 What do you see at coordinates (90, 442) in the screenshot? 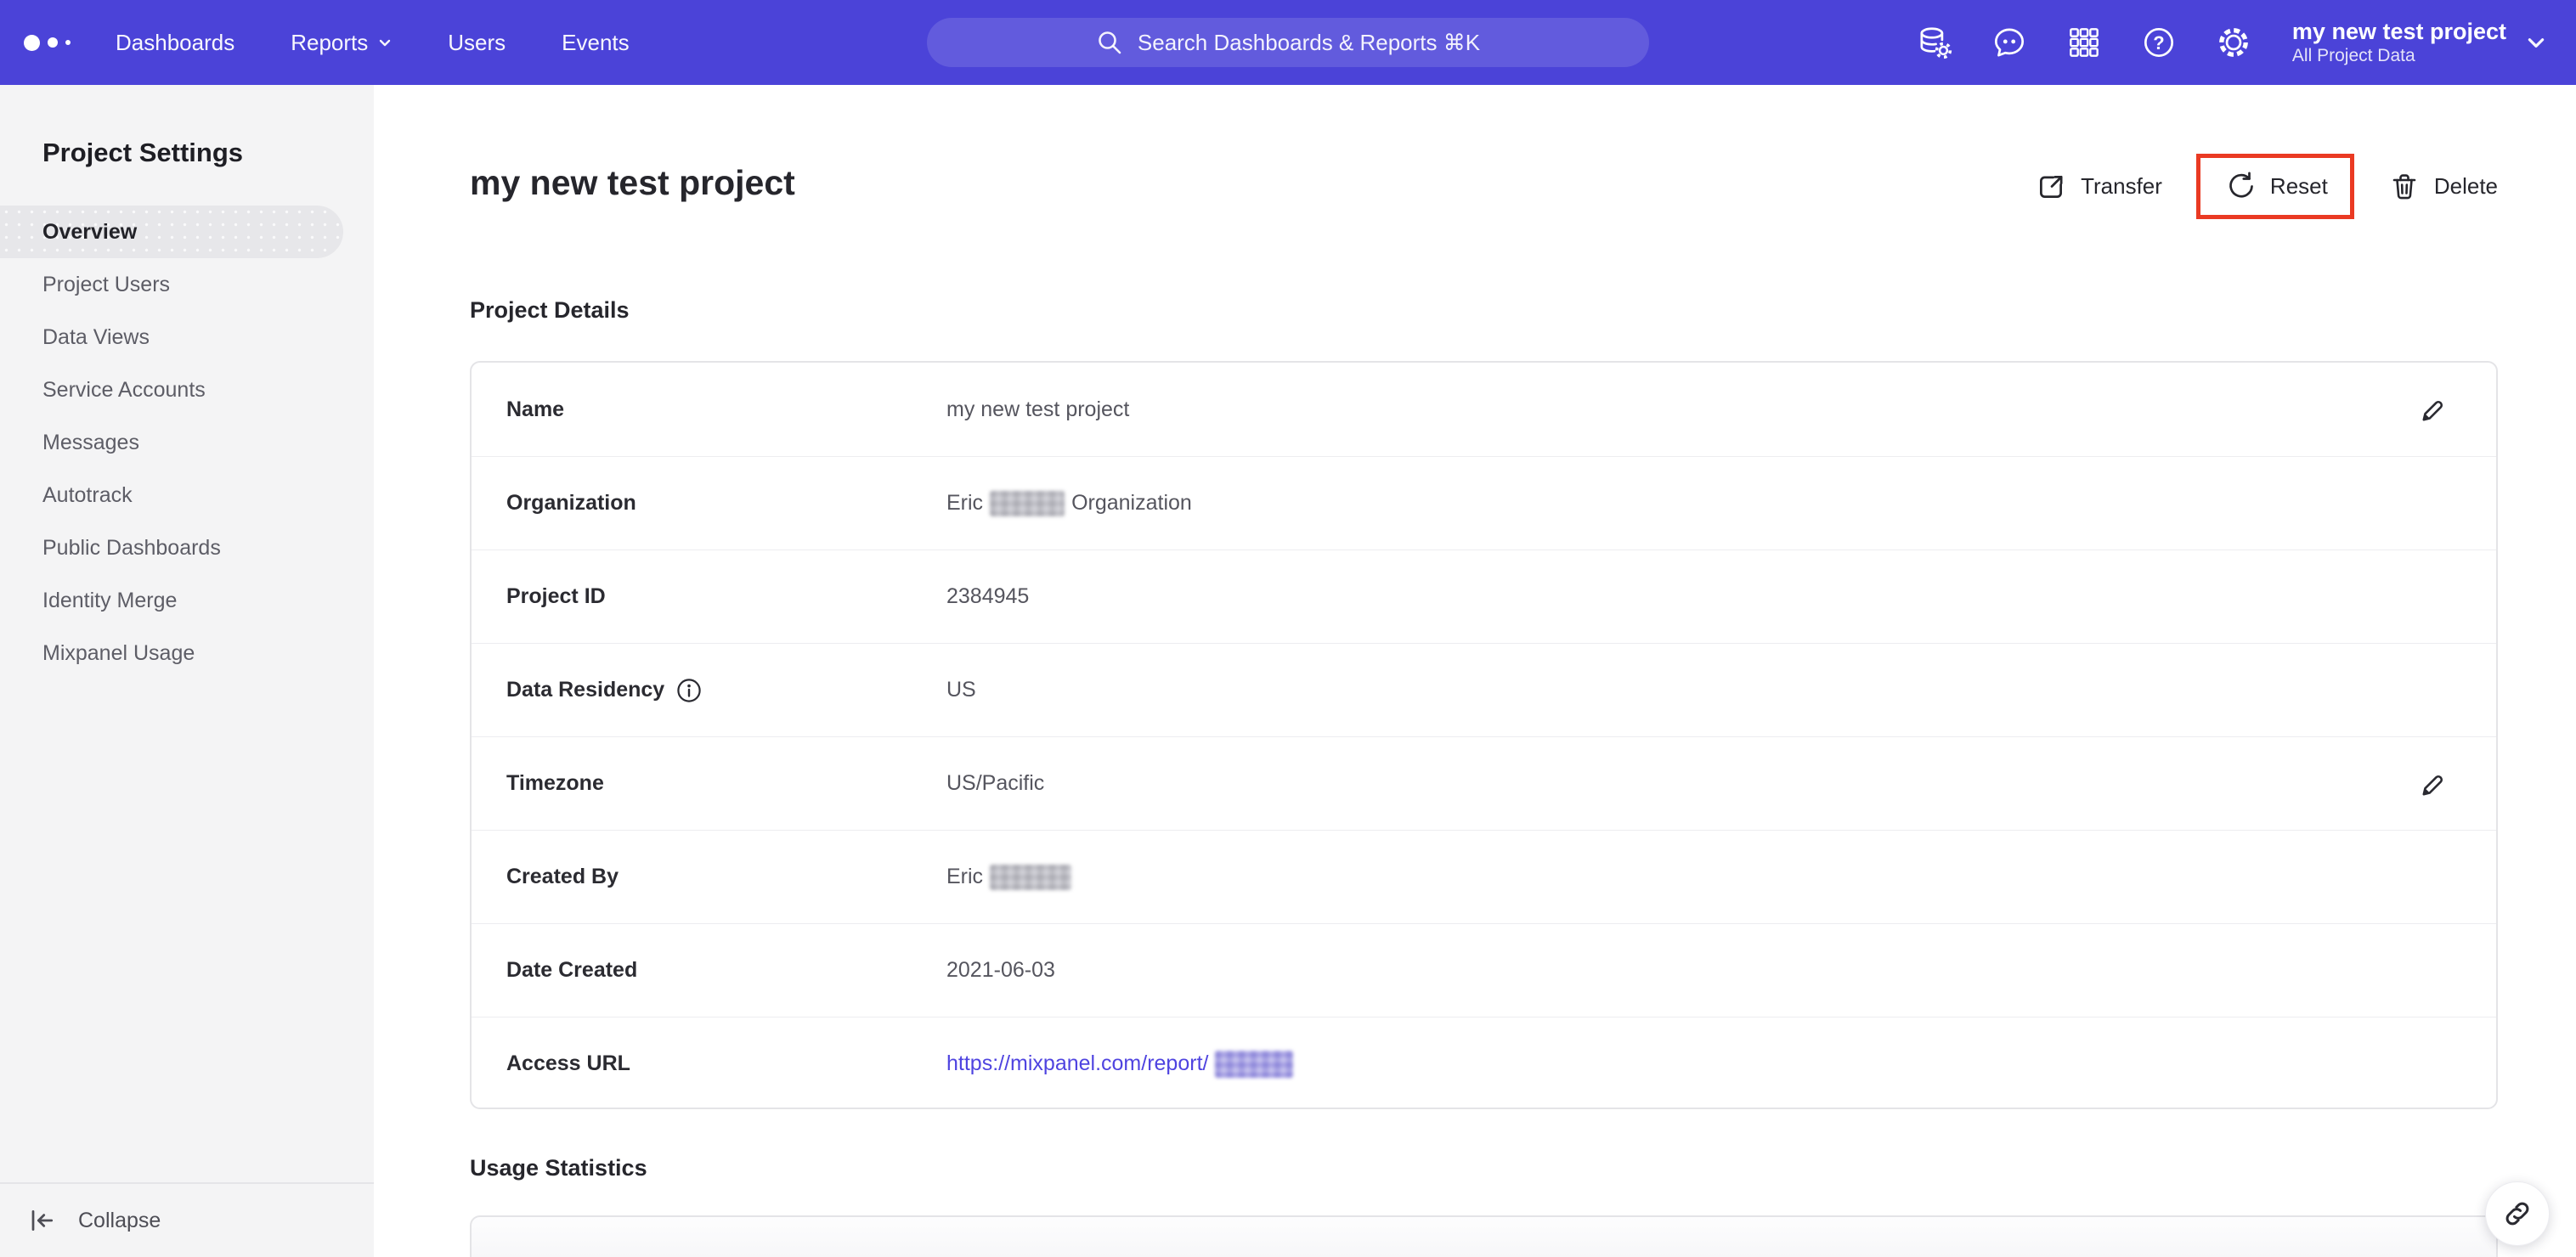
I see `sidebar-item-label: Messages` at bounding box center [90, 442].